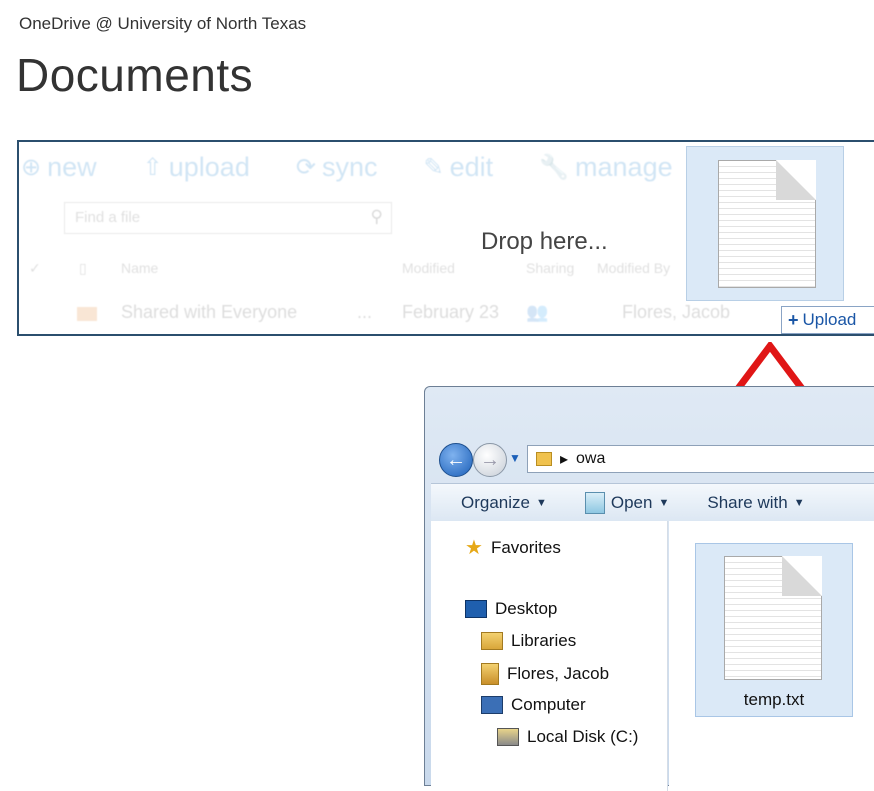 This screenshot has height=791, width=874. I want to click on desktop-icon, so click(476, 609).